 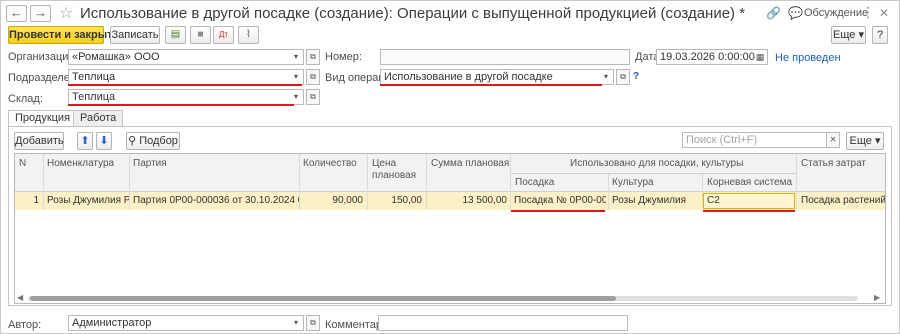 I want to click on cell-n: 1, so click(x=36, y=200).